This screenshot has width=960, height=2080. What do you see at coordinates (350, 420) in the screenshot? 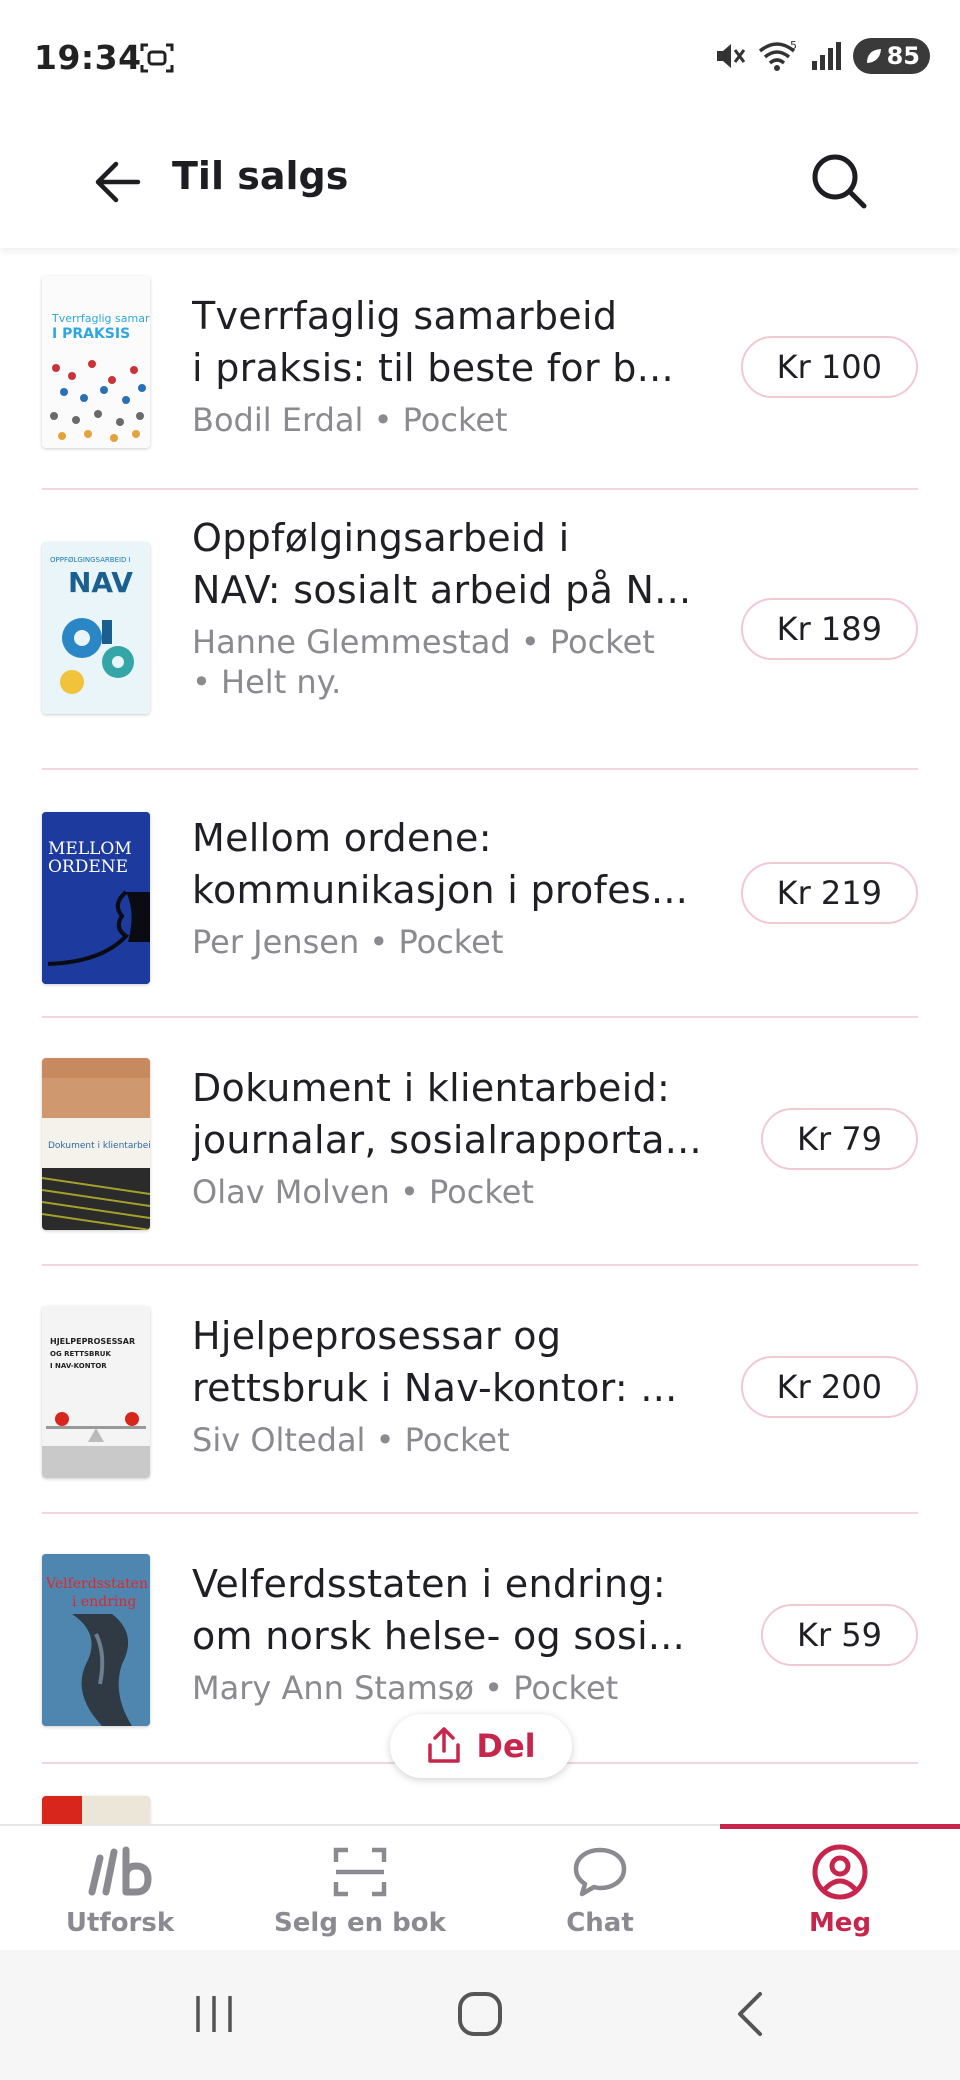
I see `book-meta: Bodil Erdal • Pocket` at bounding box center [350, 420].